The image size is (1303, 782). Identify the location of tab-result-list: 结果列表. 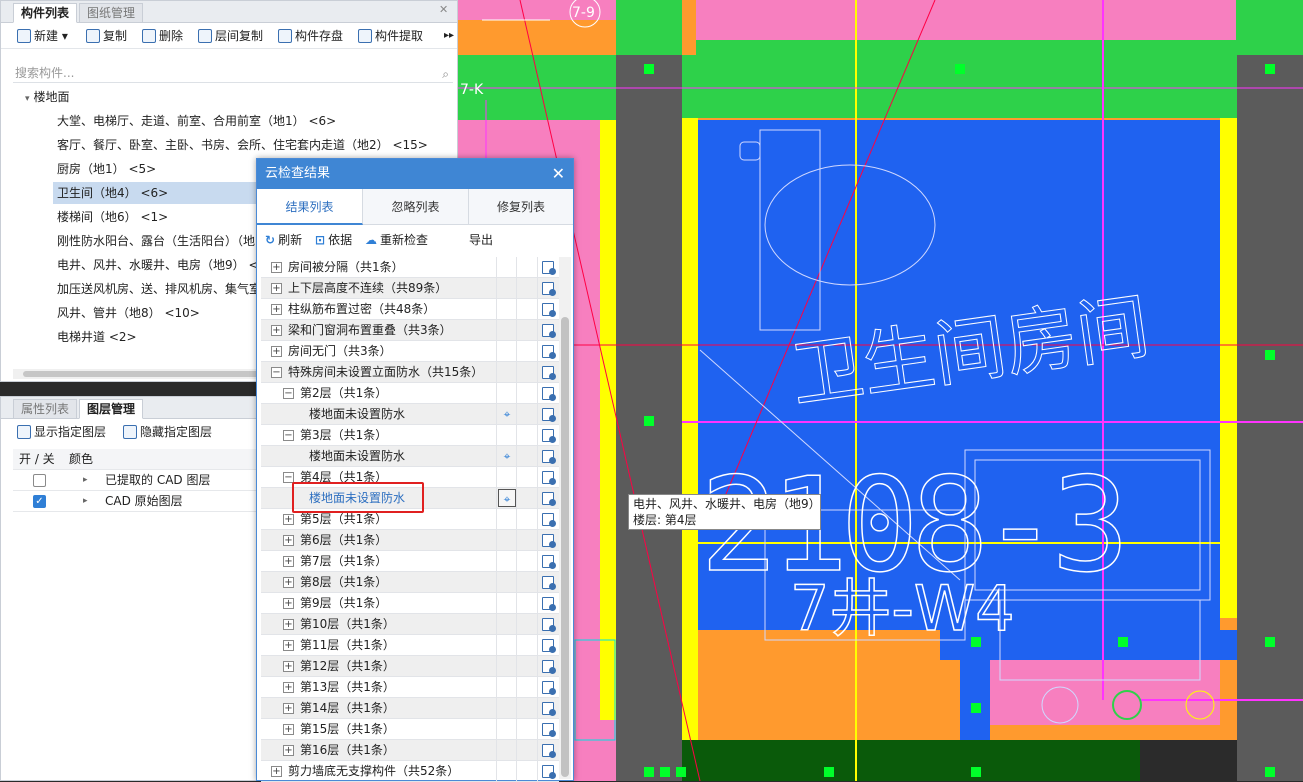
(310, 207).